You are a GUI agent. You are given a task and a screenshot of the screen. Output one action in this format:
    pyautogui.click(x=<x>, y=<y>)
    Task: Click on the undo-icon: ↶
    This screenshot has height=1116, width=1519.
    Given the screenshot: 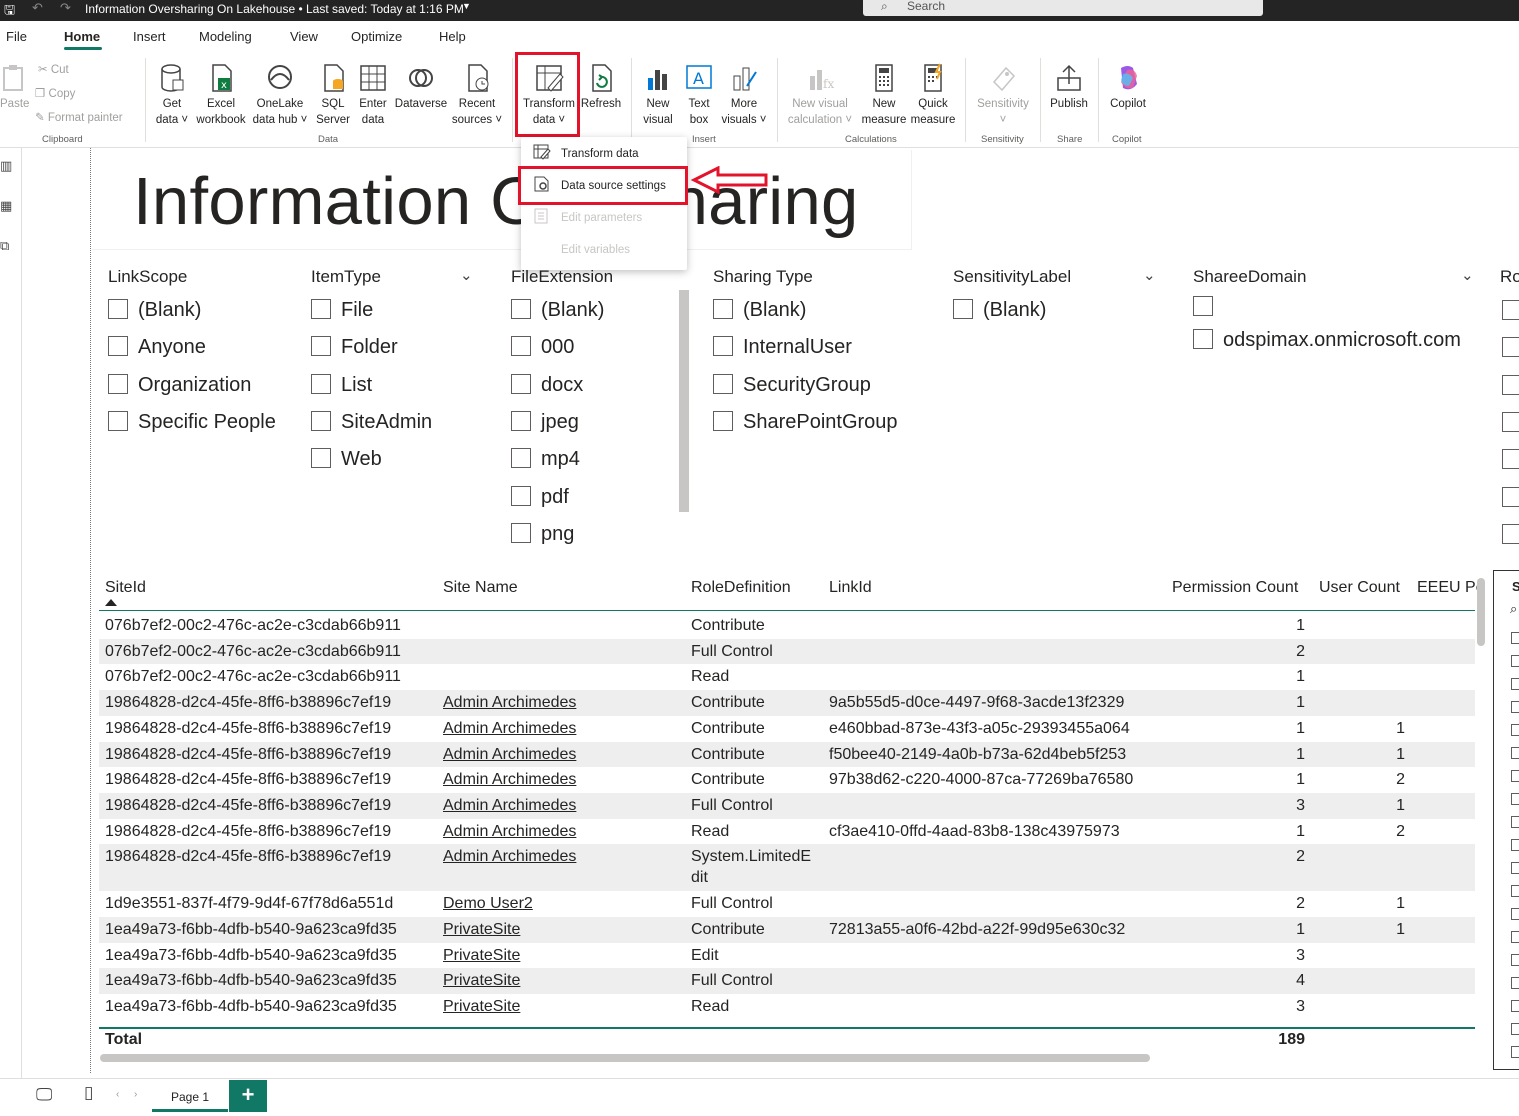 What is the action you would take?
    pyautogui.click(x=37, y=8)
    